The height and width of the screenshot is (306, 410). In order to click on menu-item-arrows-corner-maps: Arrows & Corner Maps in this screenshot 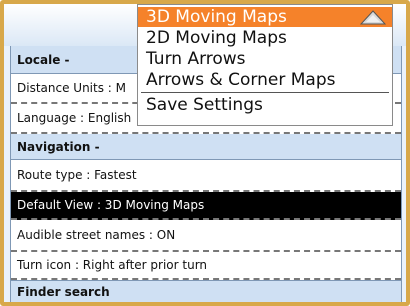, I will do `click(265, 80)`.